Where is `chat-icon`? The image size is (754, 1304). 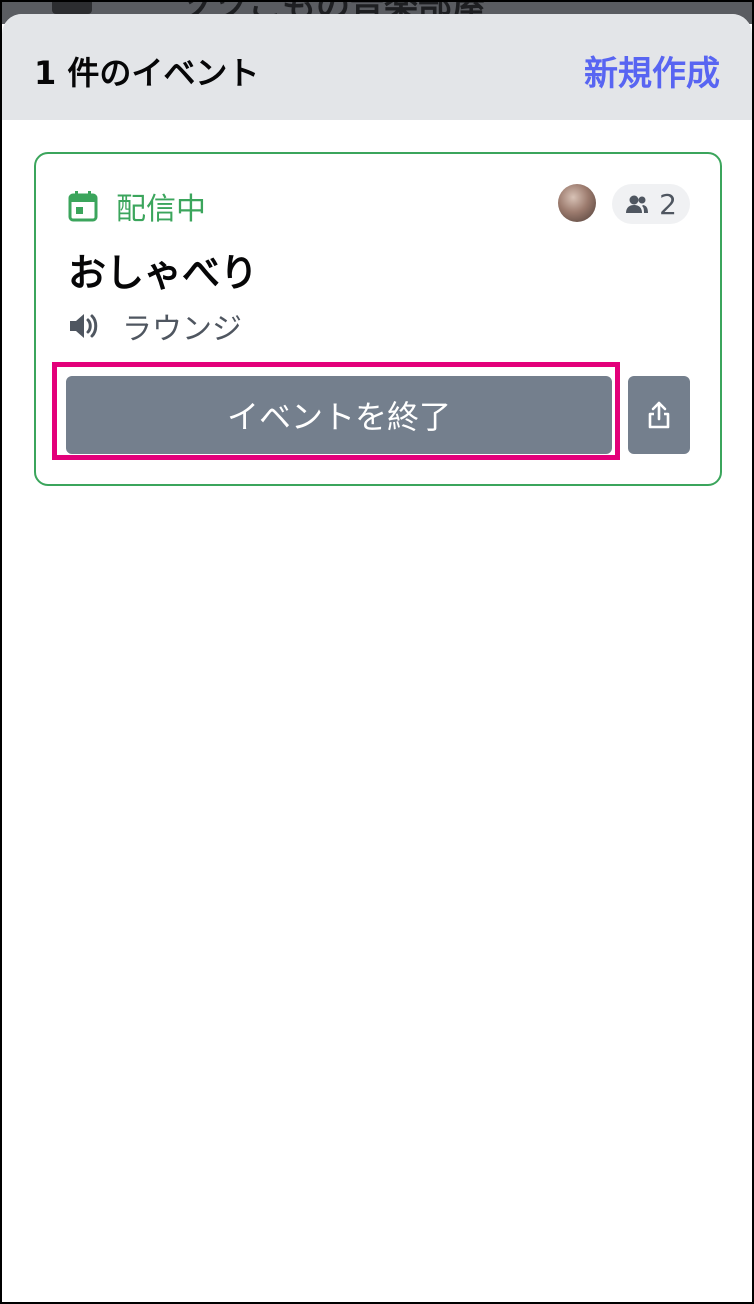 chat-icon is located at coordinates (72, 8).